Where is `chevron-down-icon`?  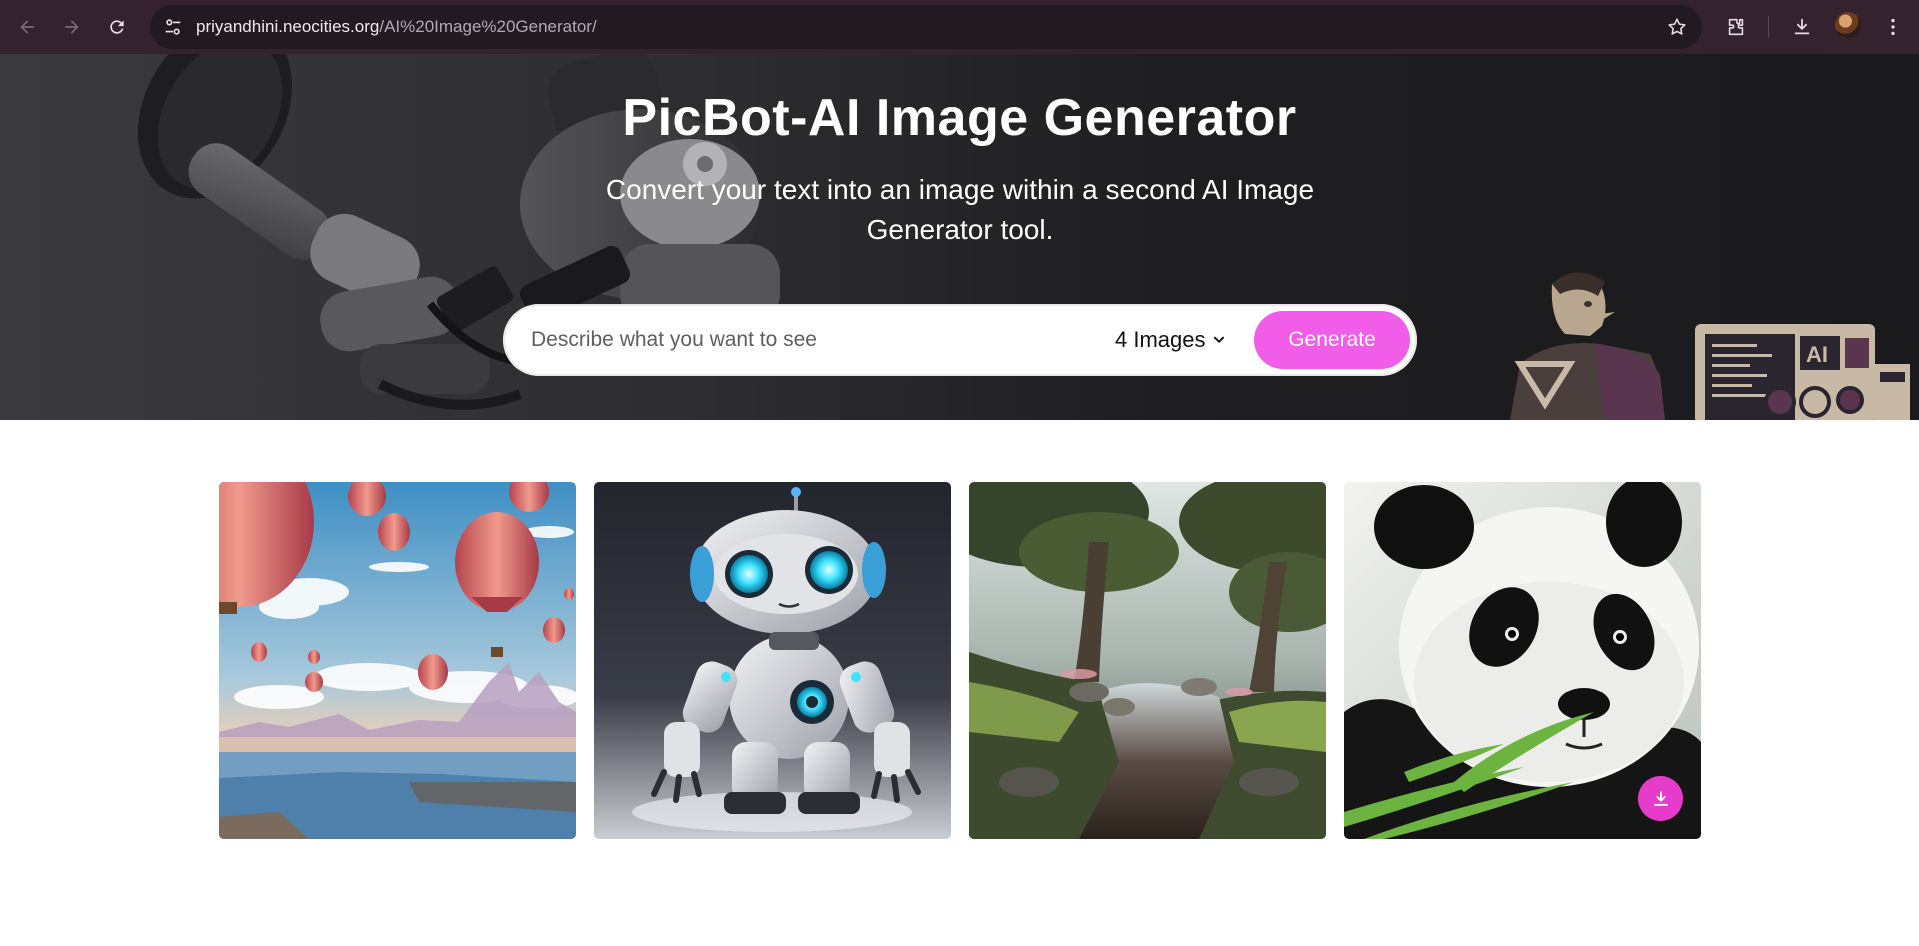 chevron-down-icon is located at coordinates (1218, 339).